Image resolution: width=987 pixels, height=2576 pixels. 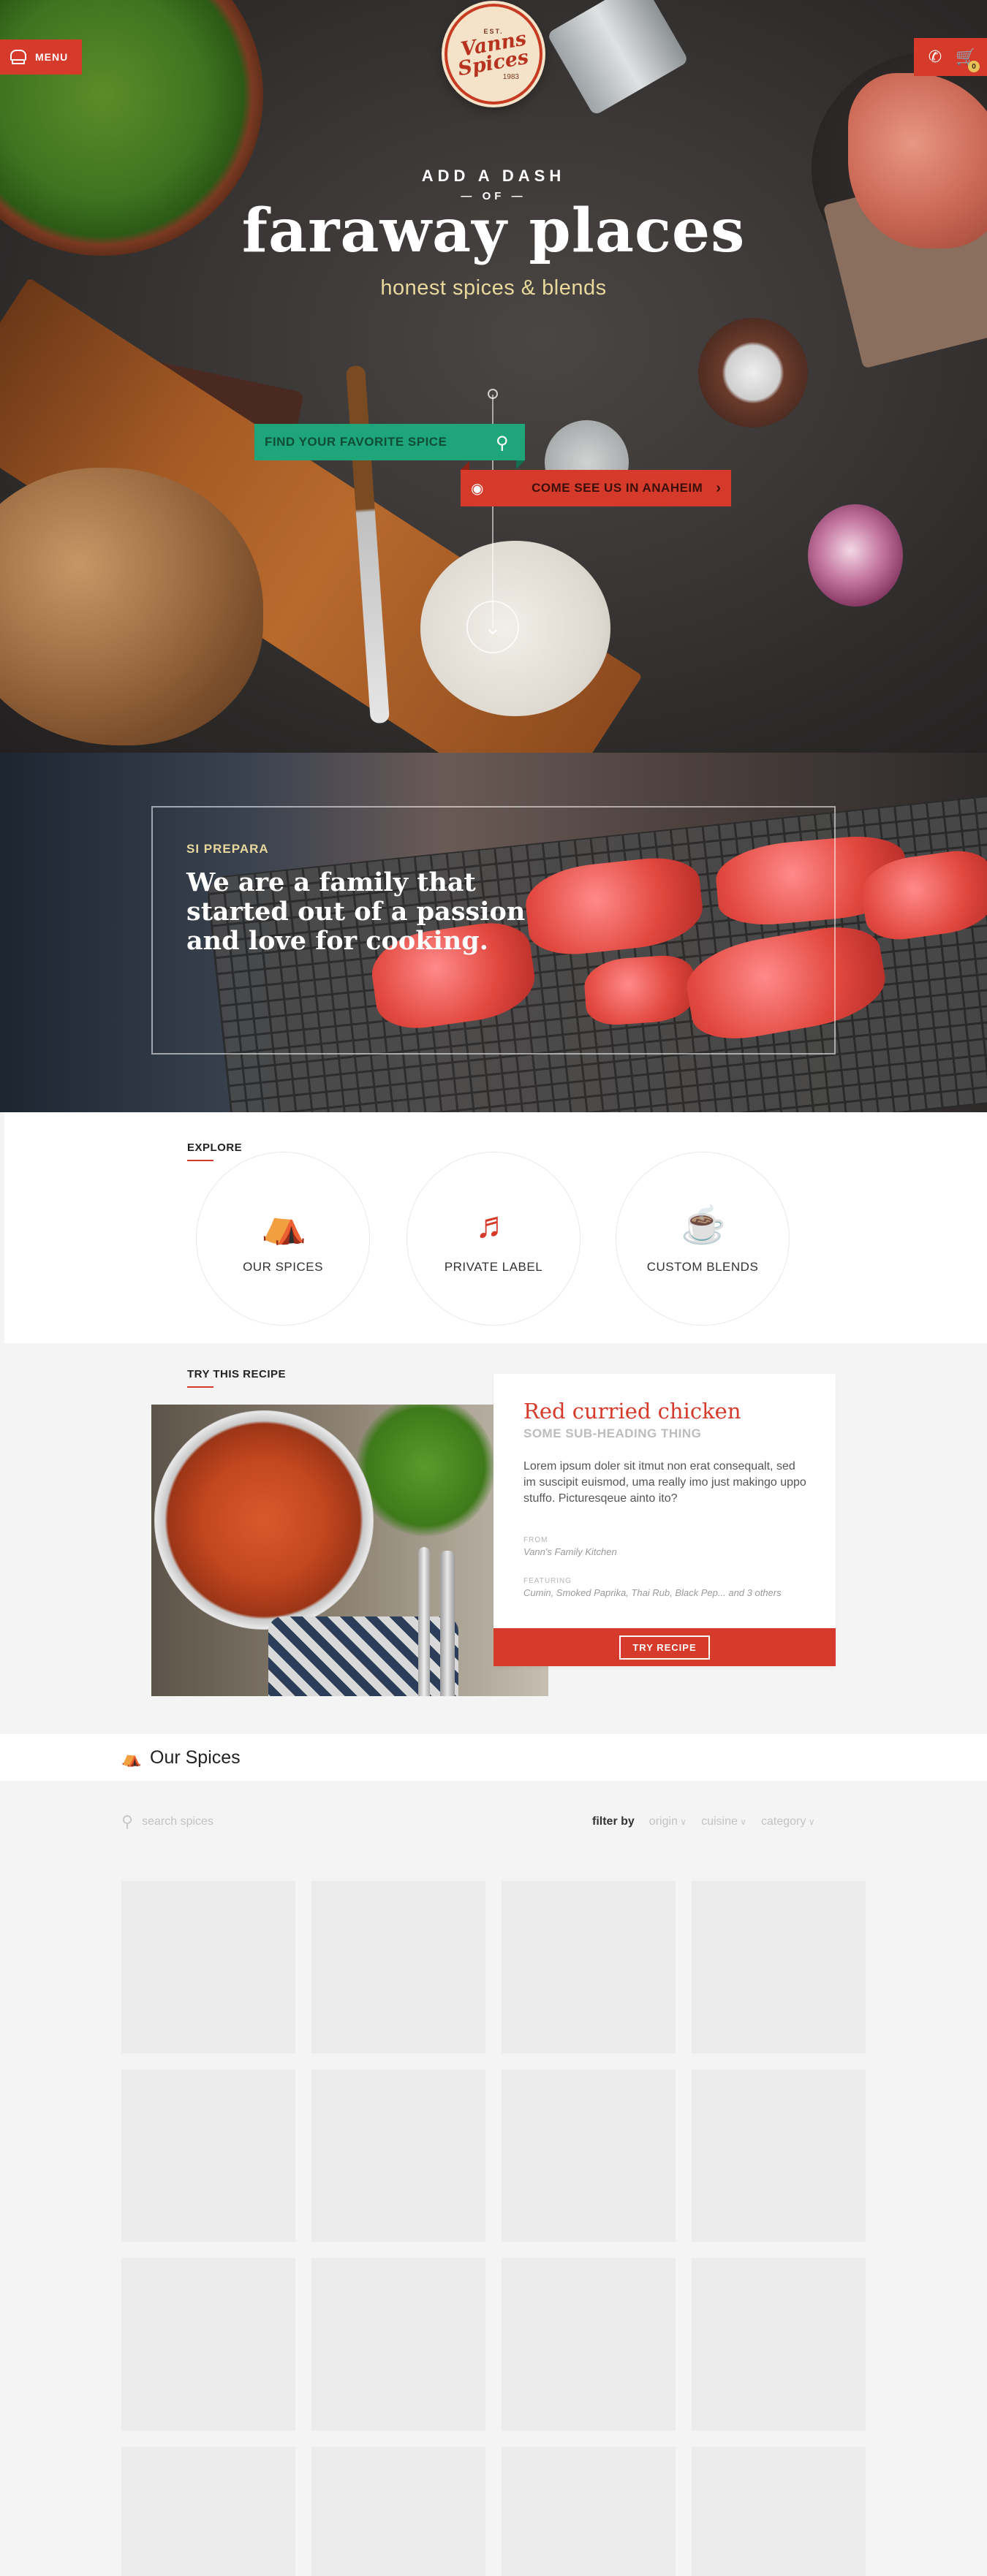 What do you see at coordinates (668, 1822) in the screenshot?
I see `filter-origin-dropdown: origin` at bounding box center [668, 1822].